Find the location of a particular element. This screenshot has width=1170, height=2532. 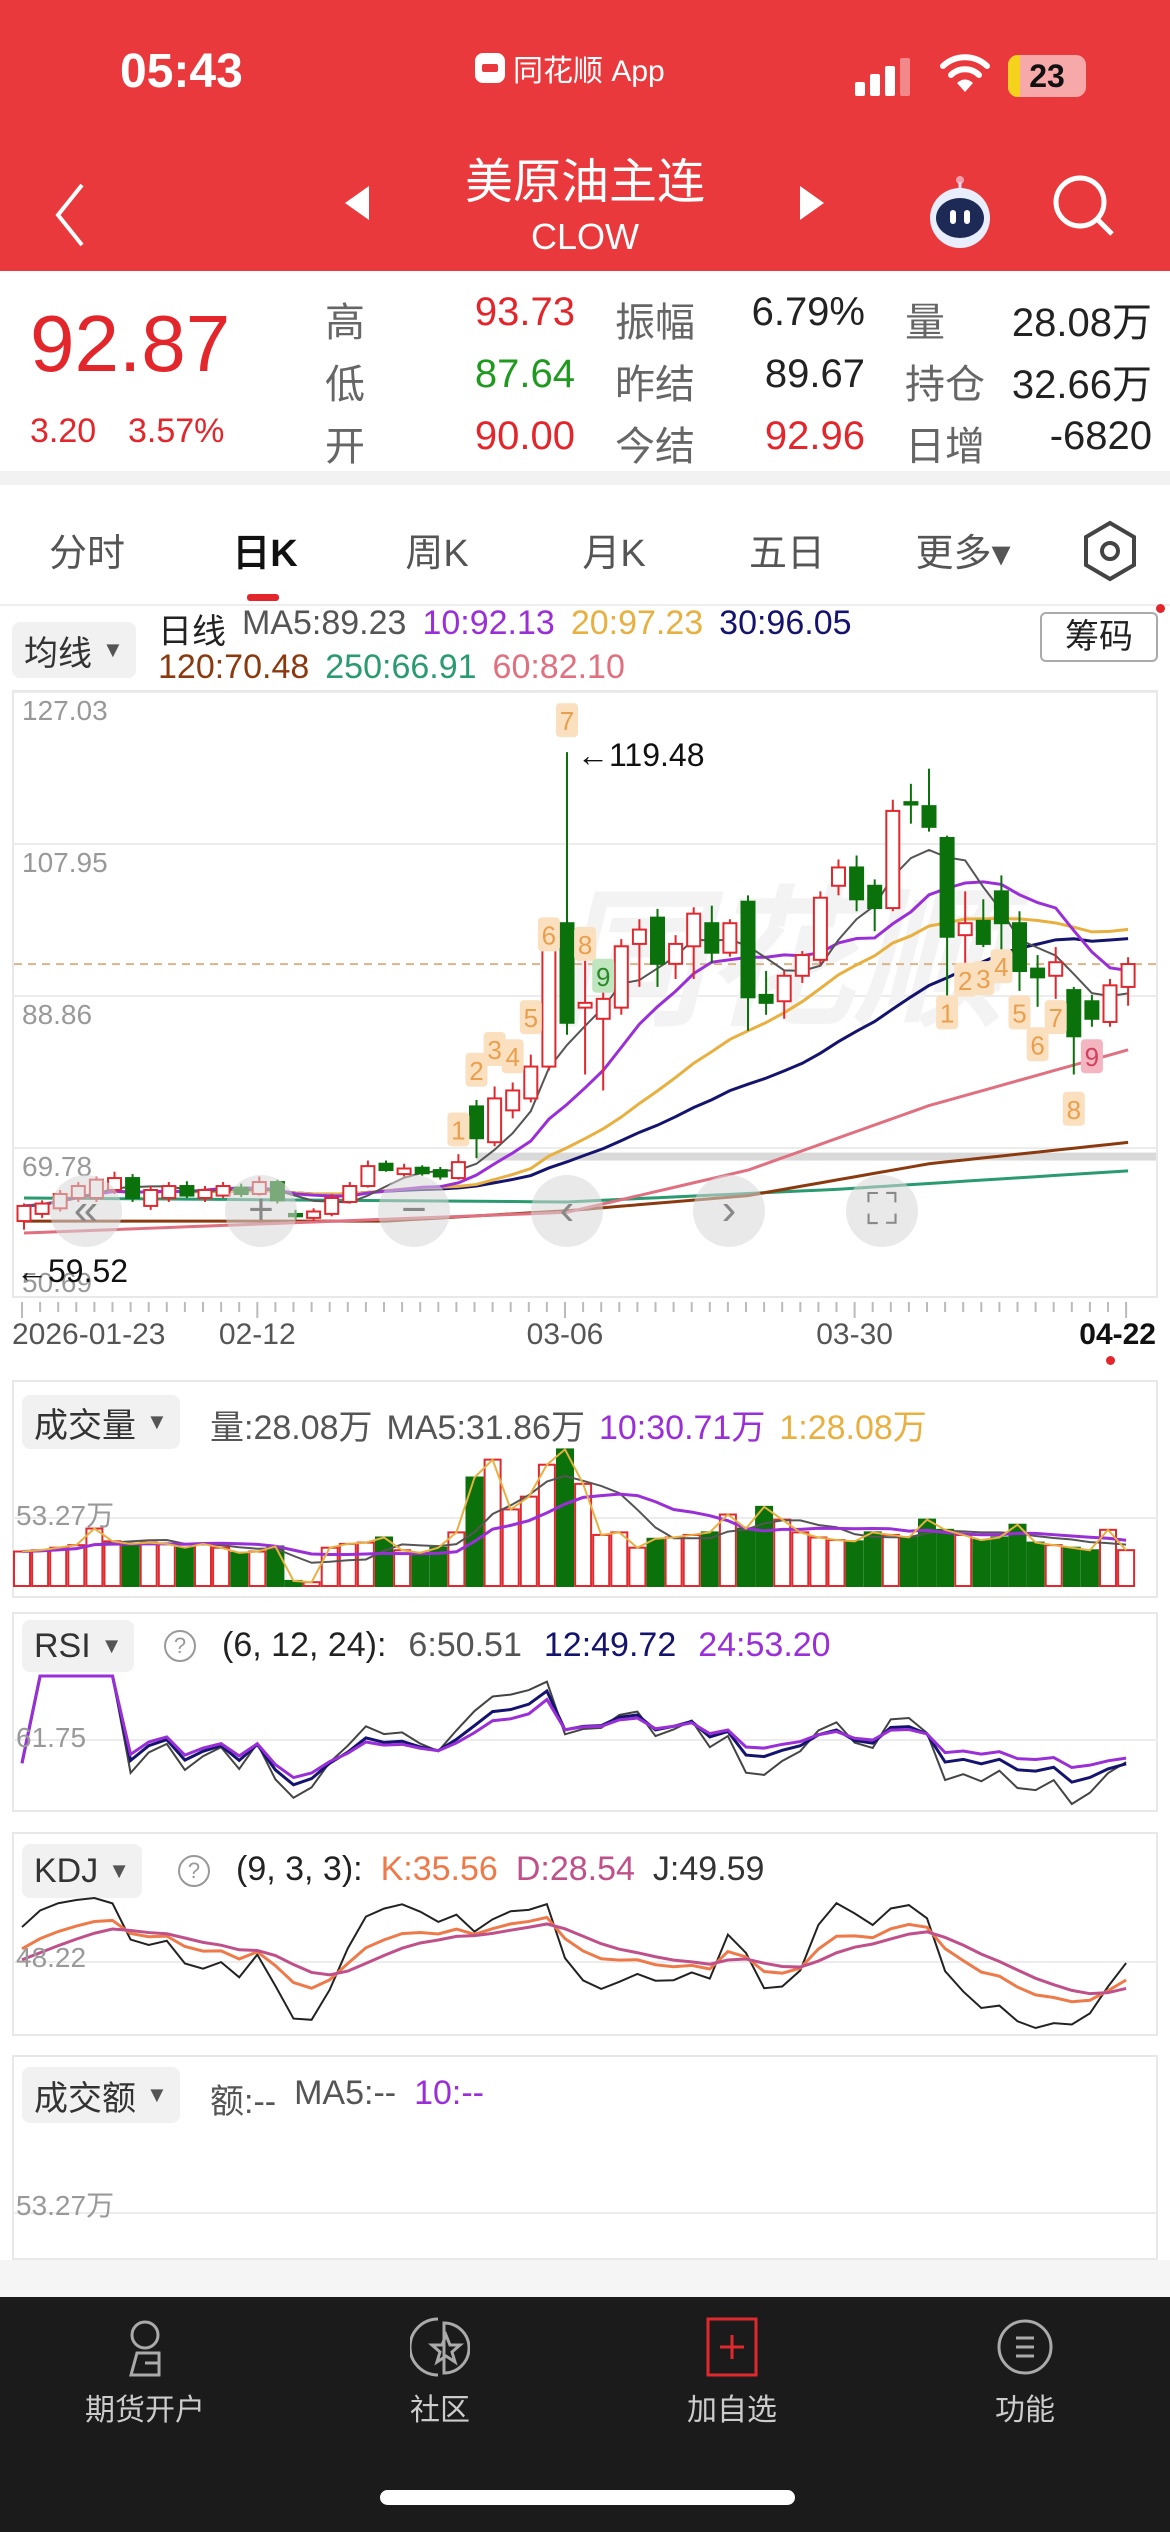

search-icon is located at coordinates (1085, 207).